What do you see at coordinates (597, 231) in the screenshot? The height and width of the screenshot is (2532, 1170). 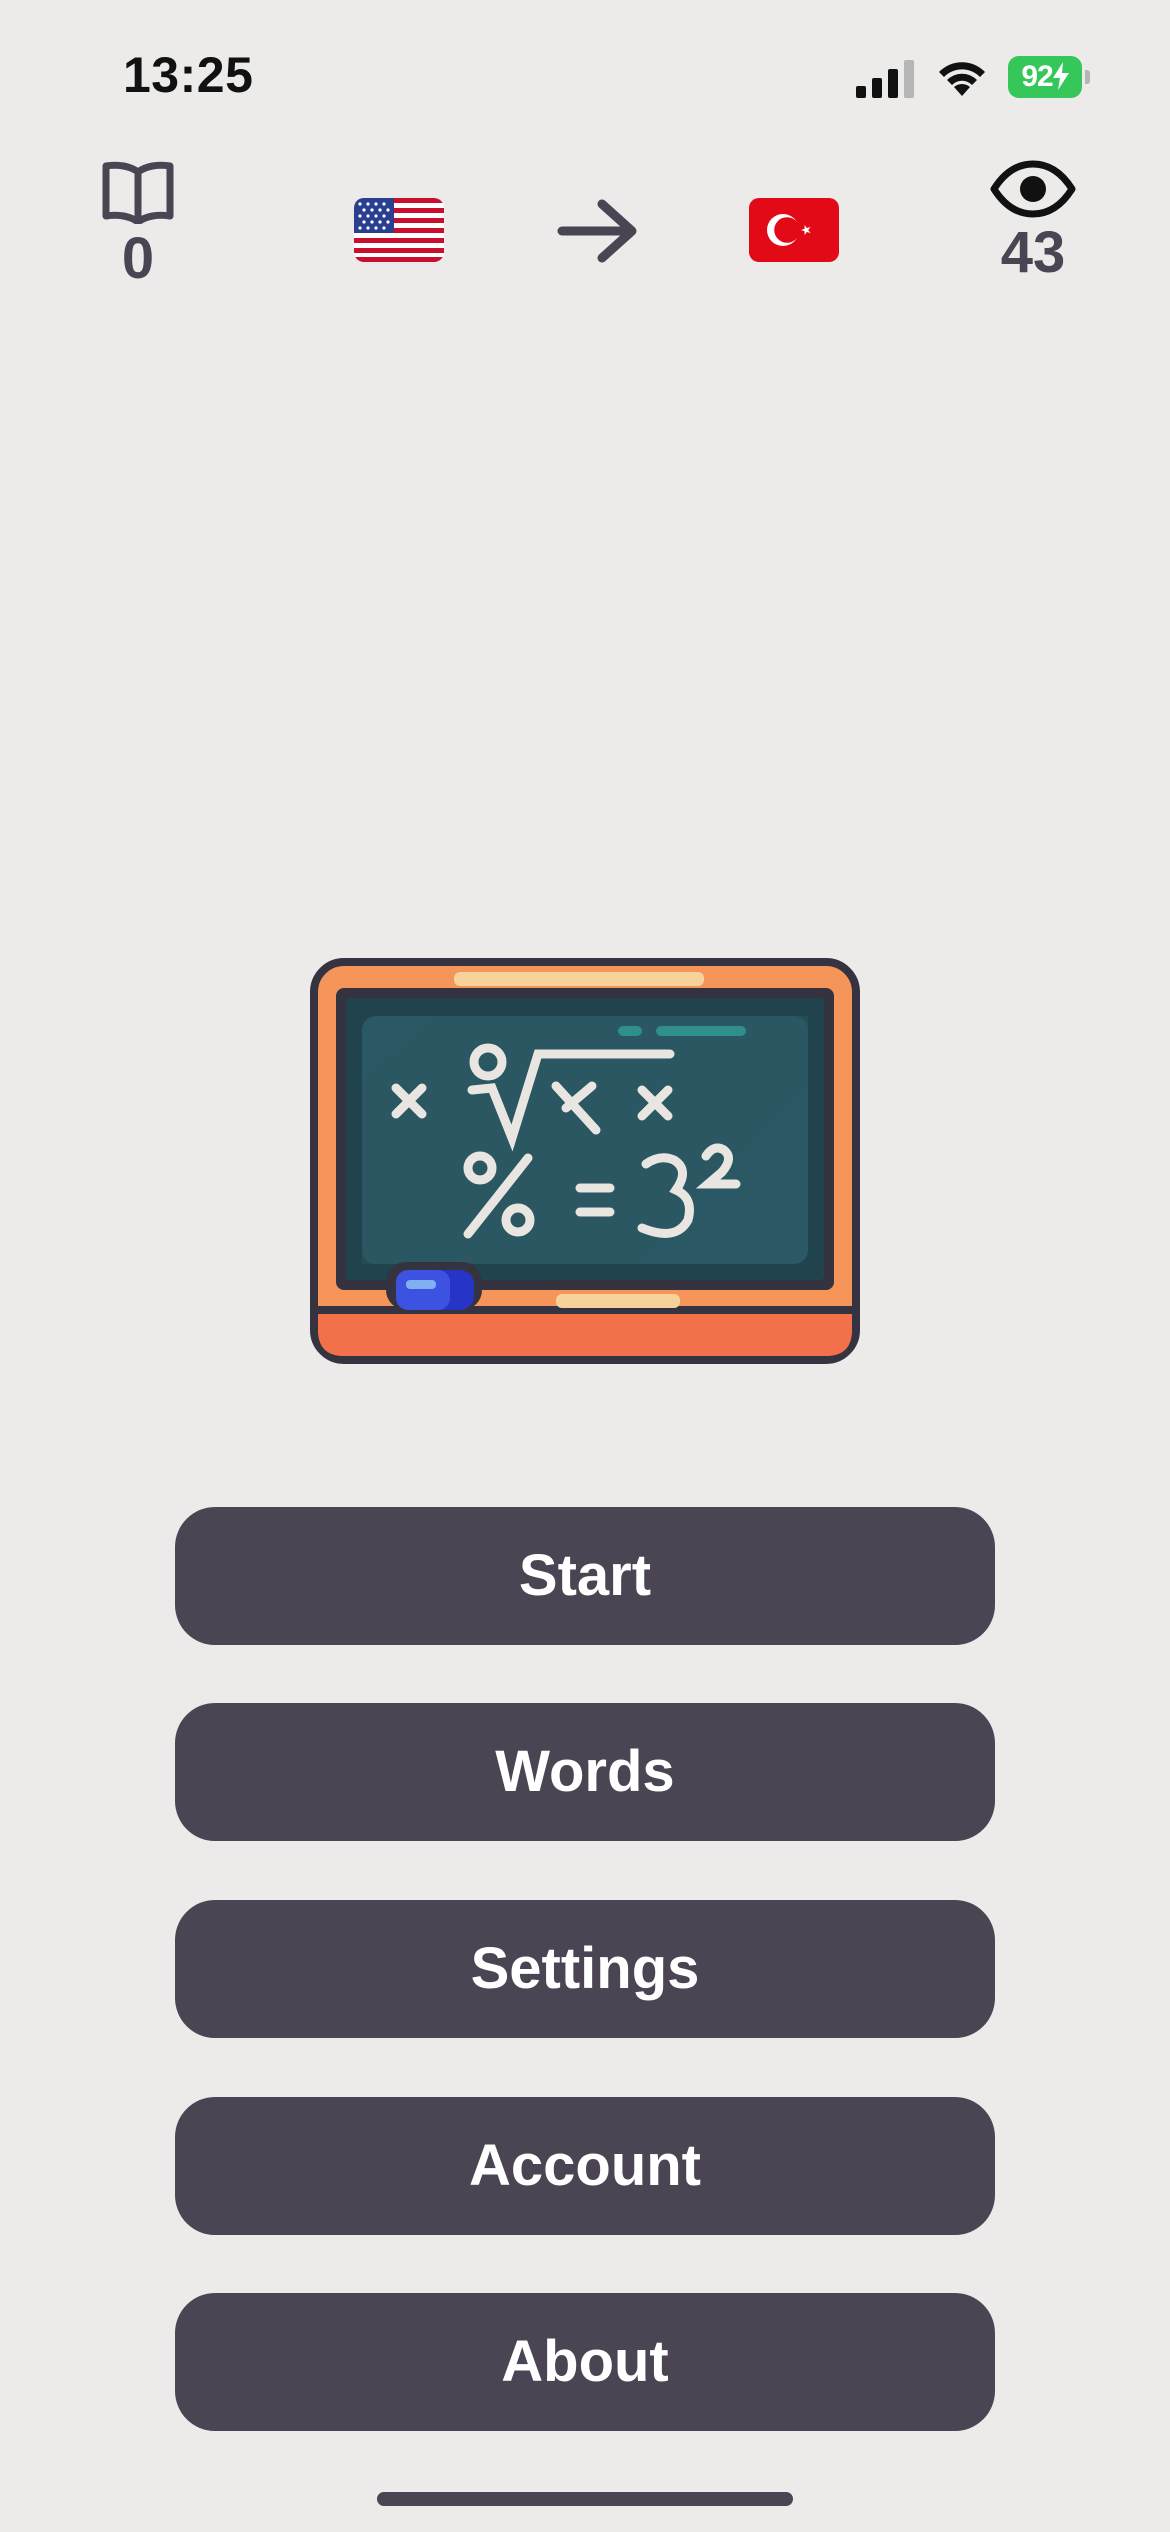 I see `arrow-right-icon` at bounding box center [597, 231].